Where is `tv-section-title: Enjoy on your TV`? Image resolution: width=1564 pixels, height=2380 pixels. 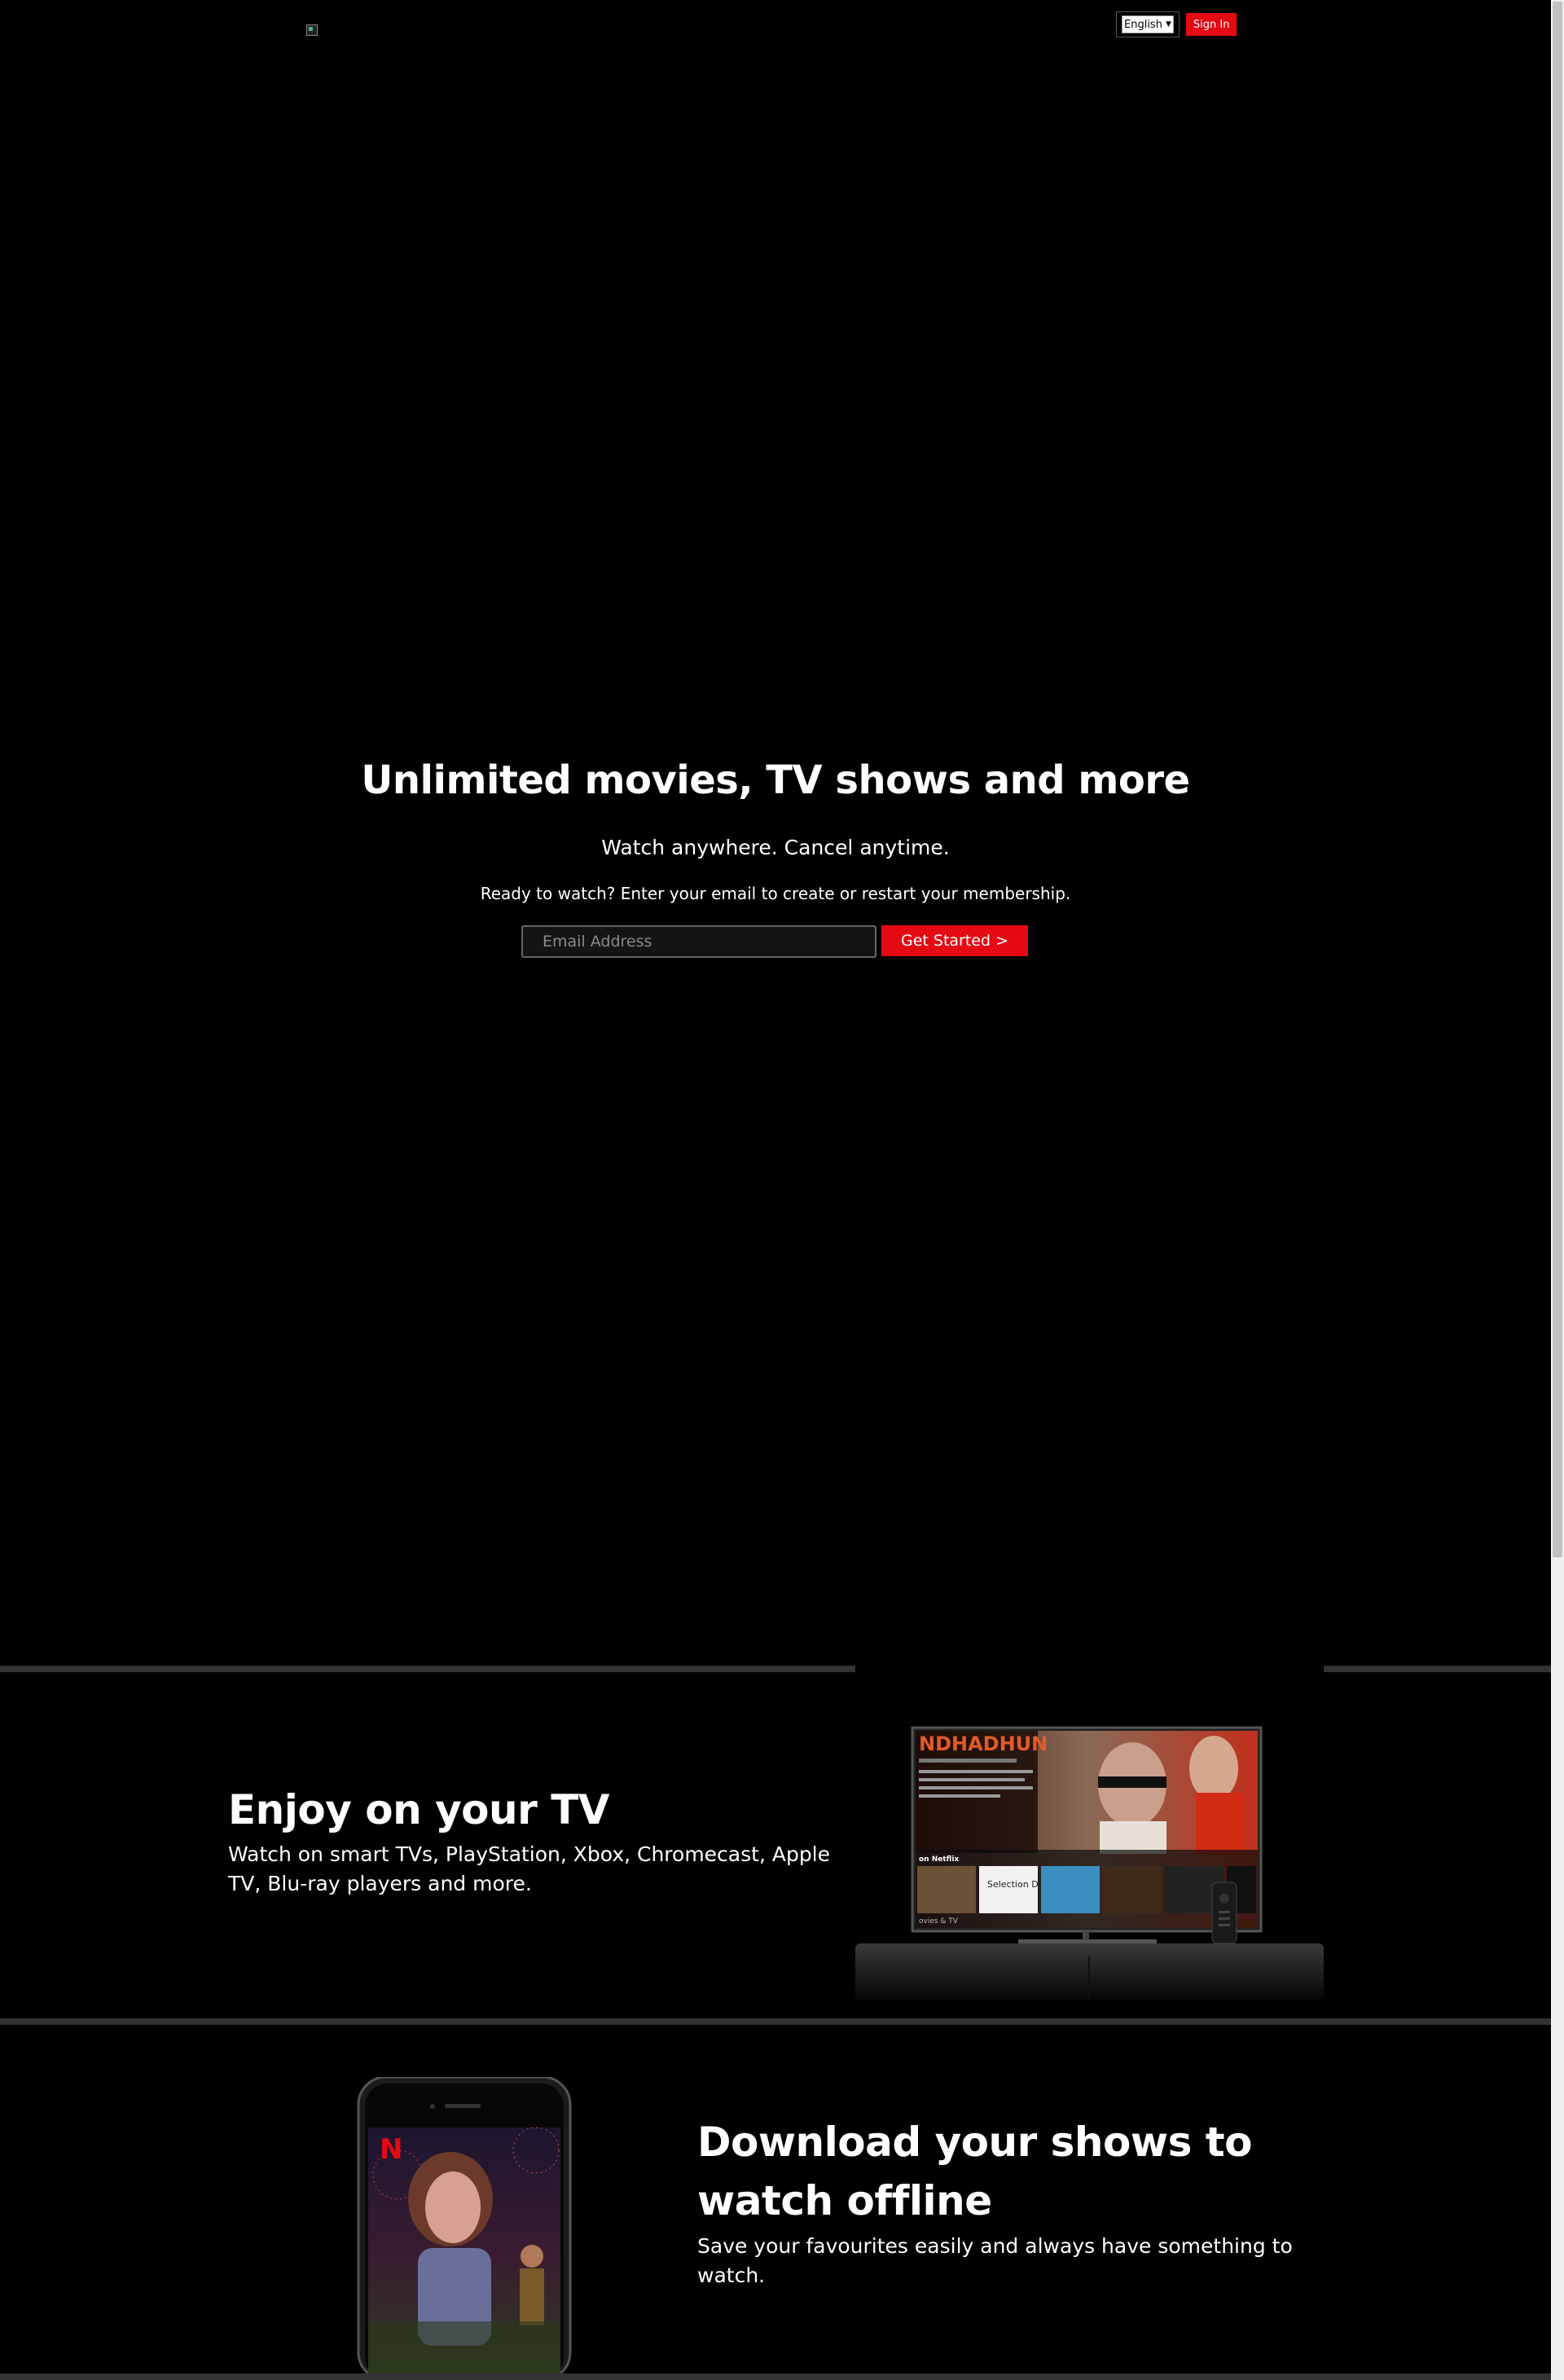 tv-section-title: Enjoy on your TV is located at coordinates (419, 1810).